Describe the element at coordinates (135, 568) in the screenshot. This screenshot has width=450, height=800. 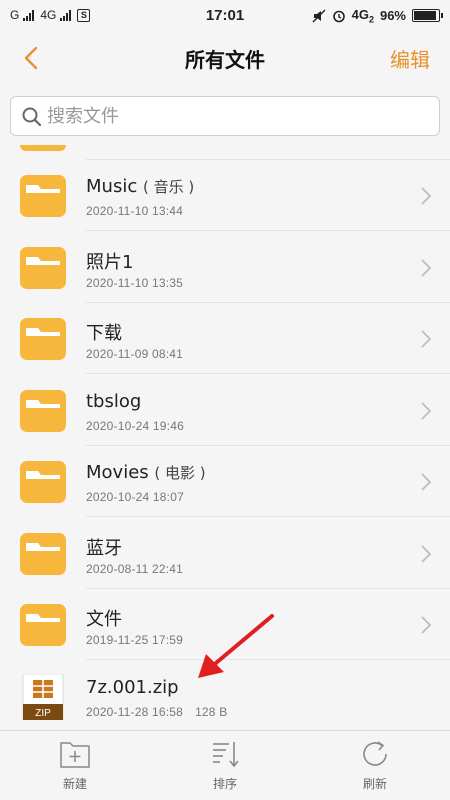
I see `file-date: 2020-08-11 22:41` at that location.